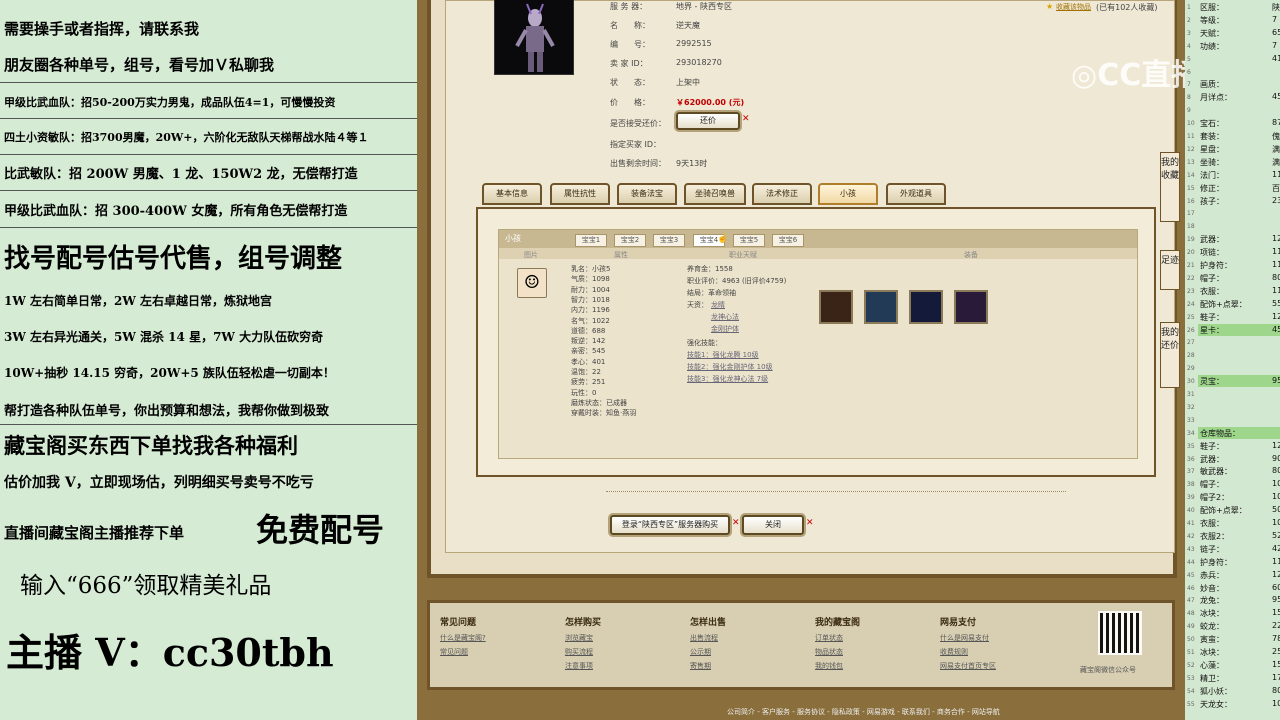 The width and height of the screenshot is (1280, 720). What do you see at coordinates (630, 240) in the screenshot?
I see `subtab-baby-2: 宝宝2` at bounding box center [630, 240].